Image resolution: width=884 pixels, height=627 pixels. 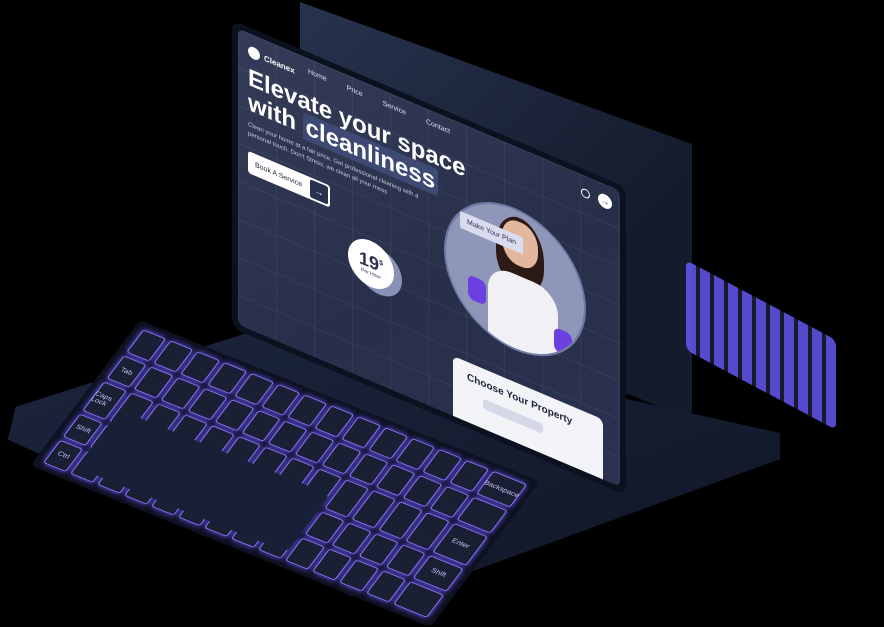 What do you see at coordinates (585, 193) in the screenshot?
I see `search-icon` at bounding box center [585, 193].